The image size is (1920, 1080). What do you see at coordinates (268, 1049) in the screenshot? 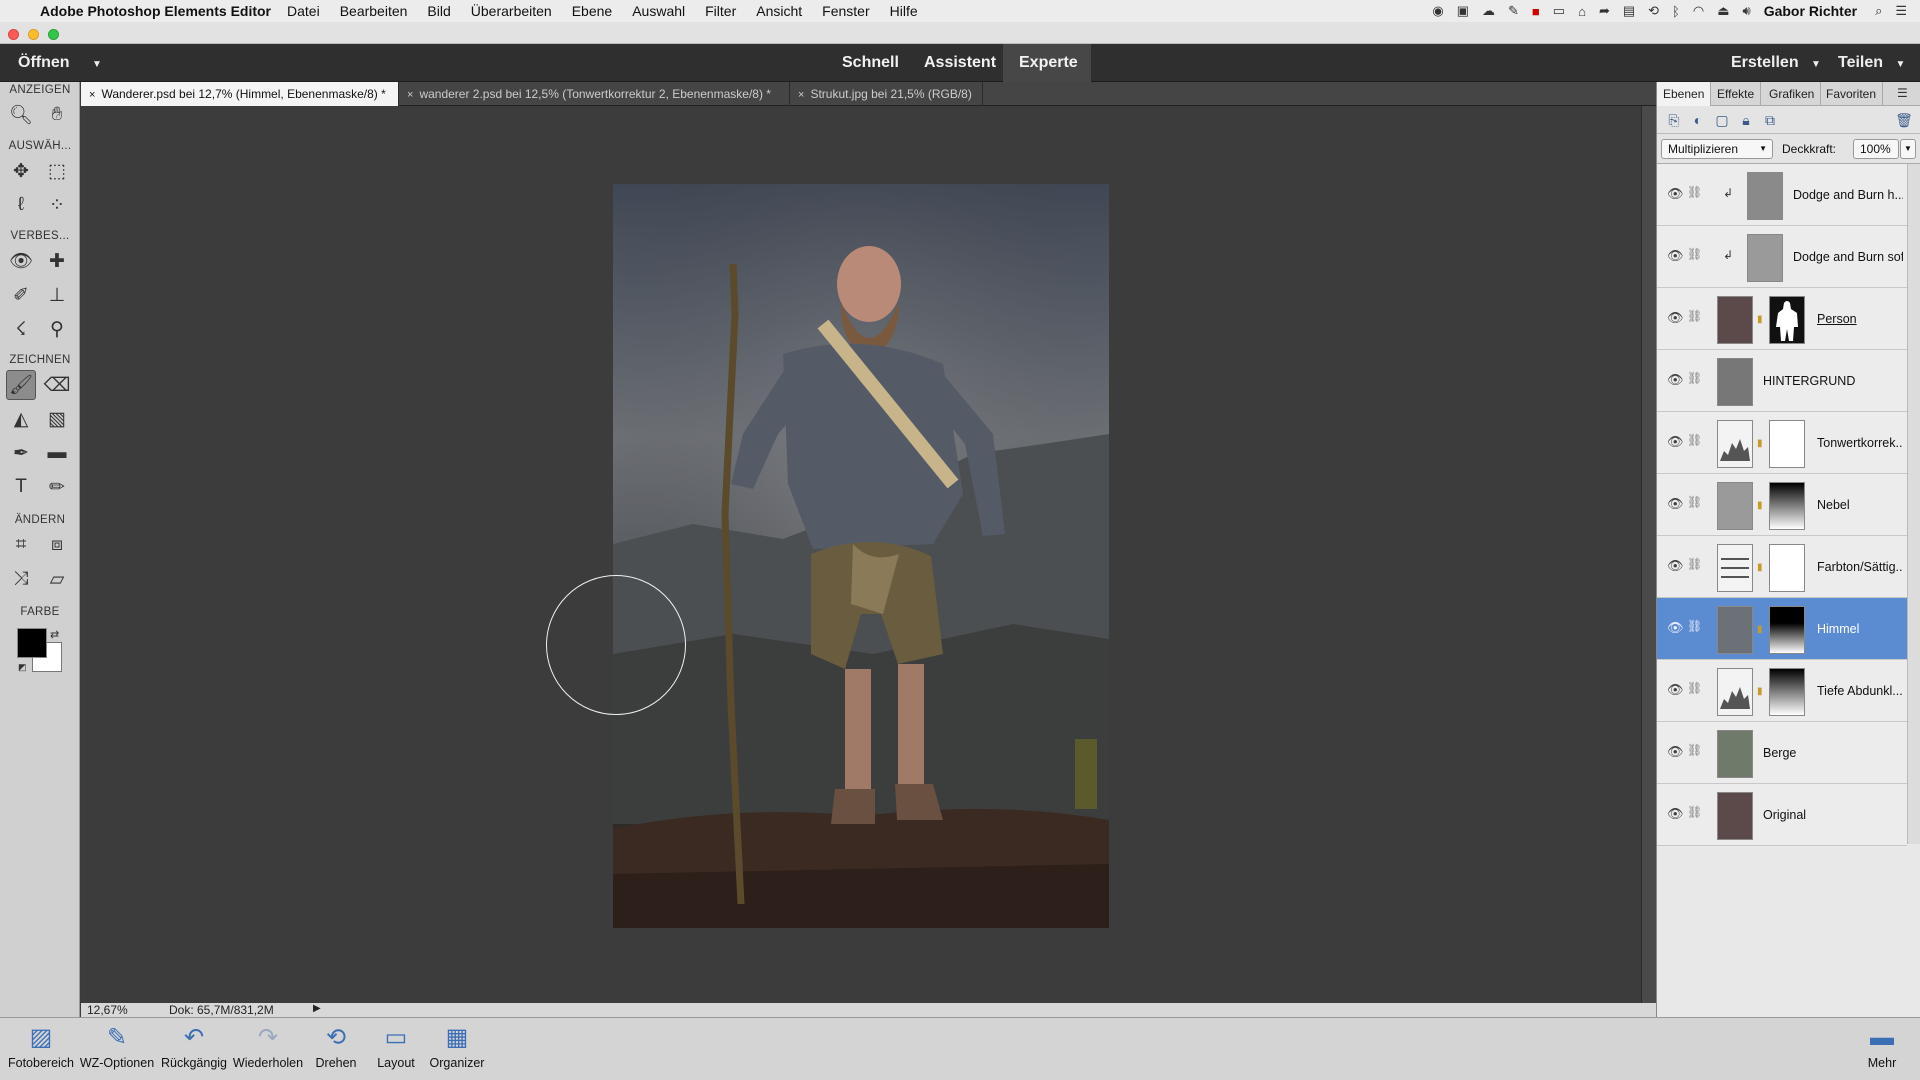
I see `redo-button: ↷ Wiederholen` at bounding box center [268, 1049].